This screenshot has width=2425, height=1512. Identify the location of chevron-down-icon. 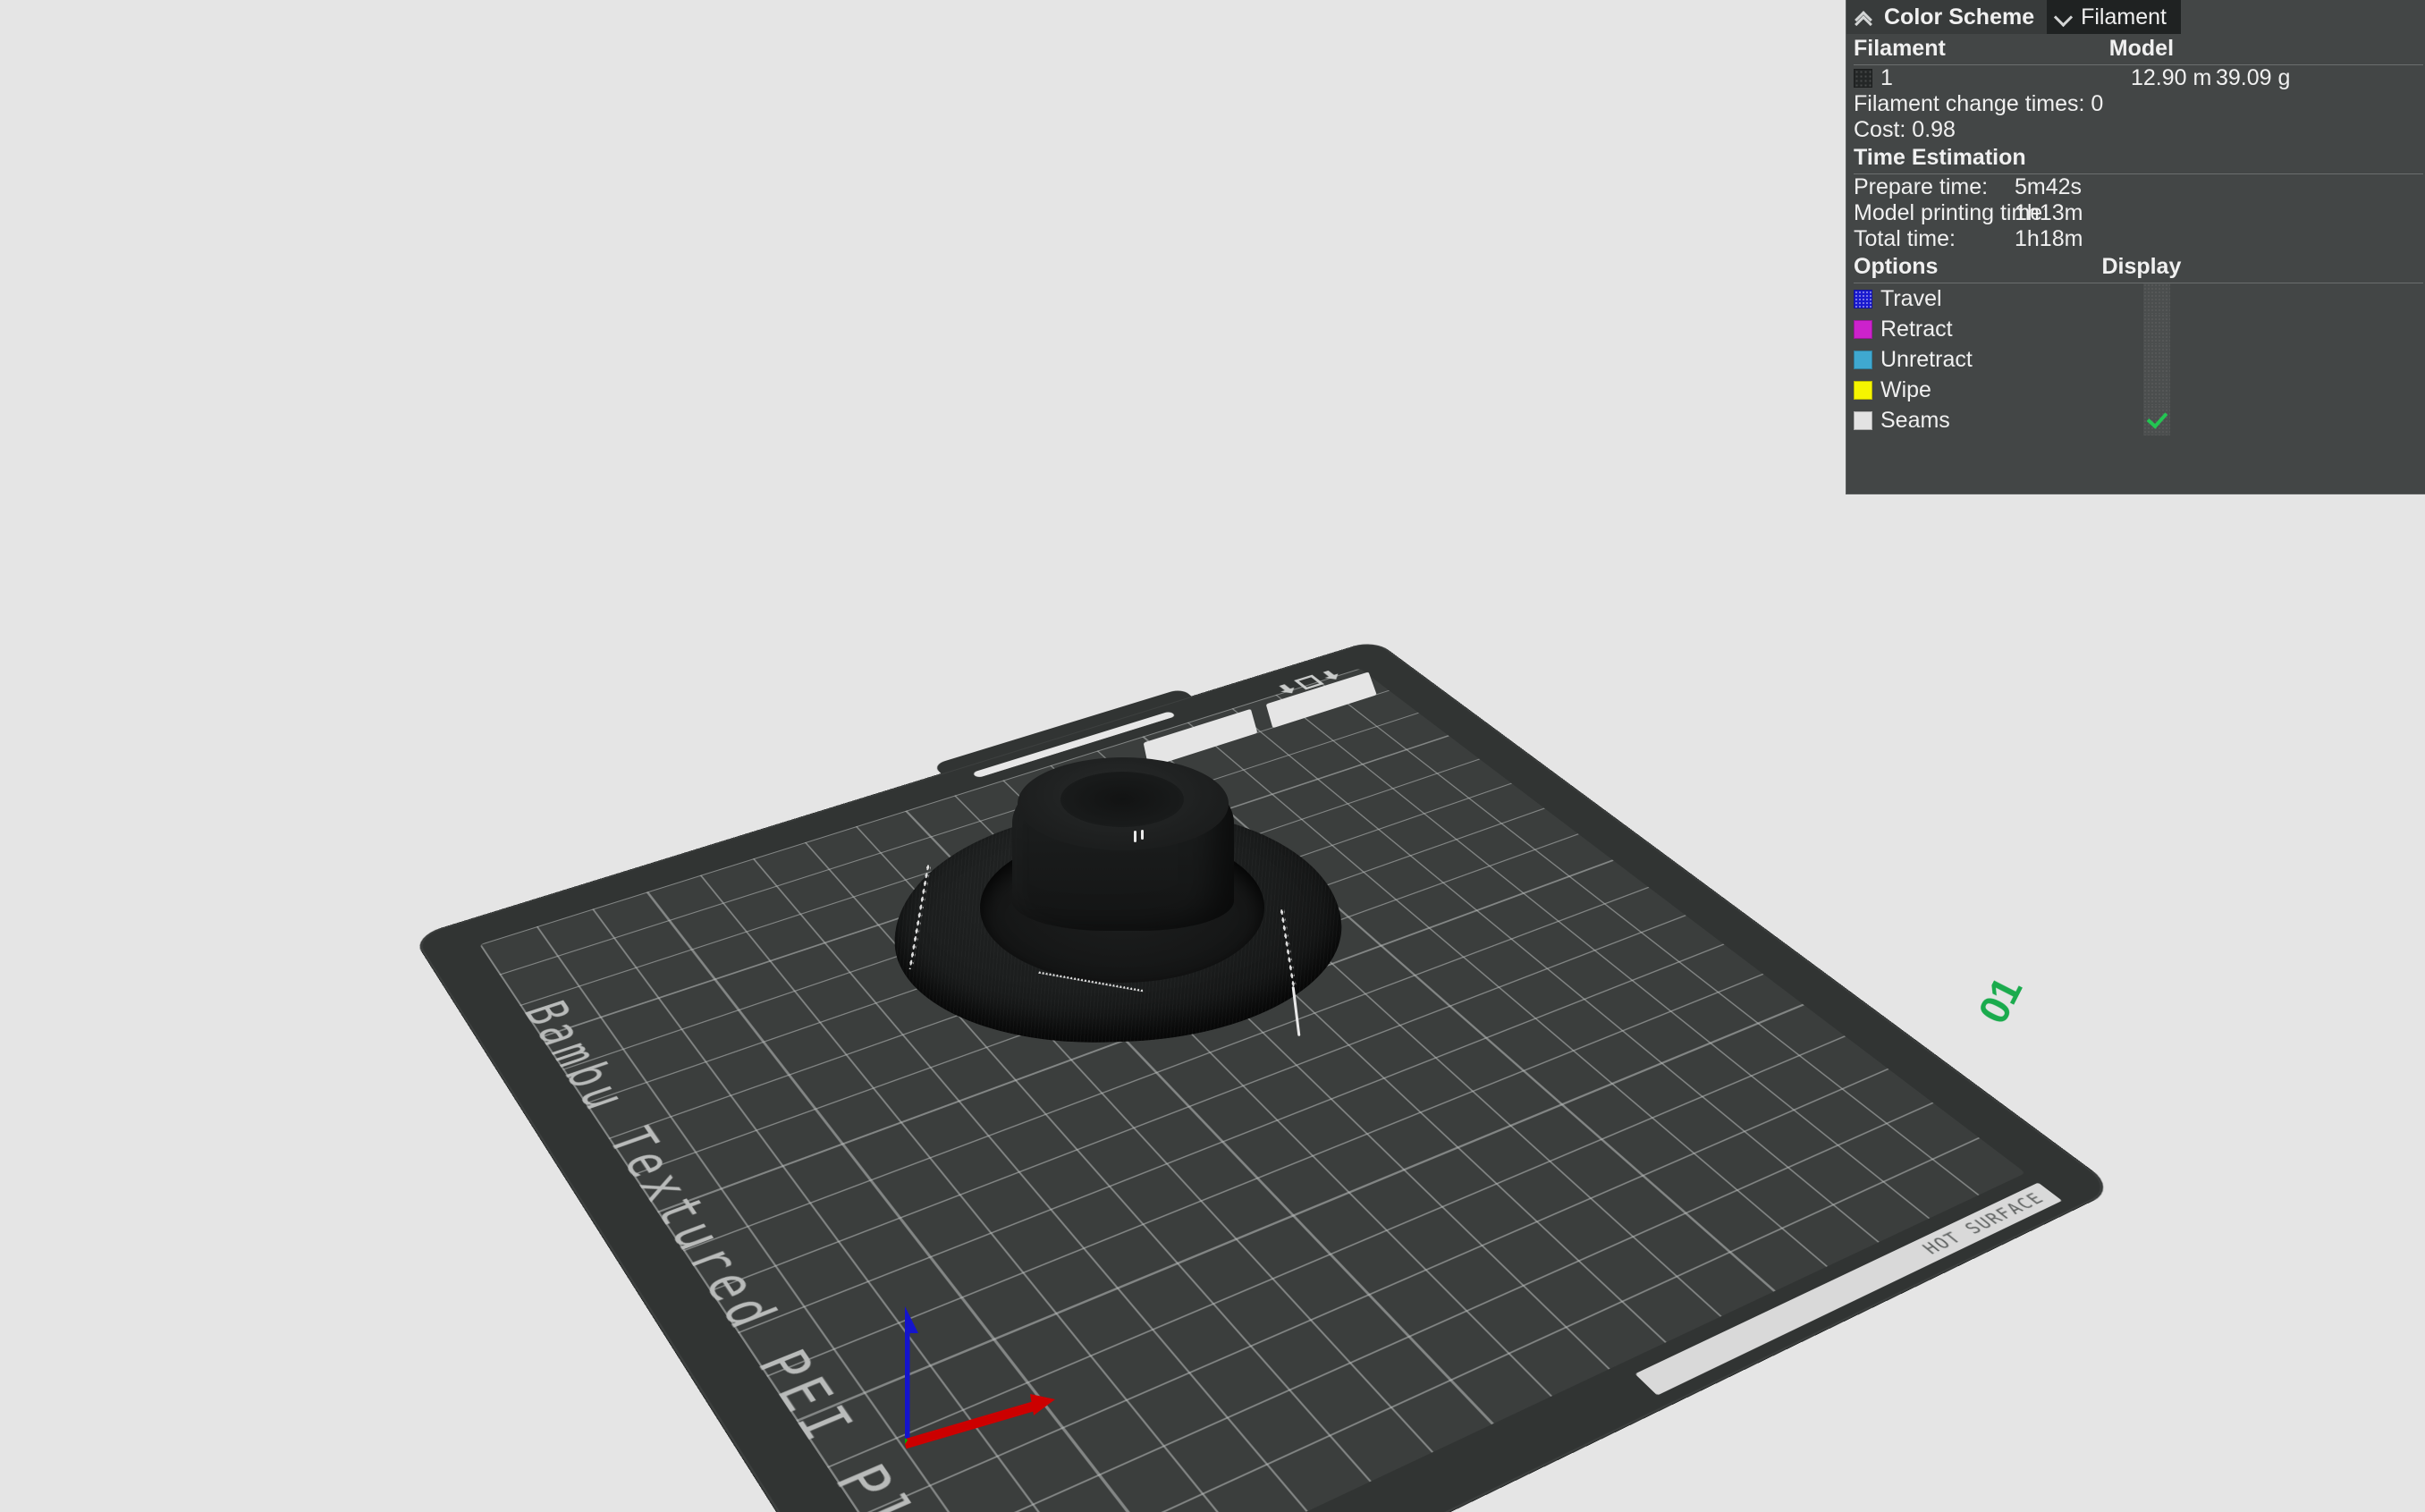
(2064, 17).